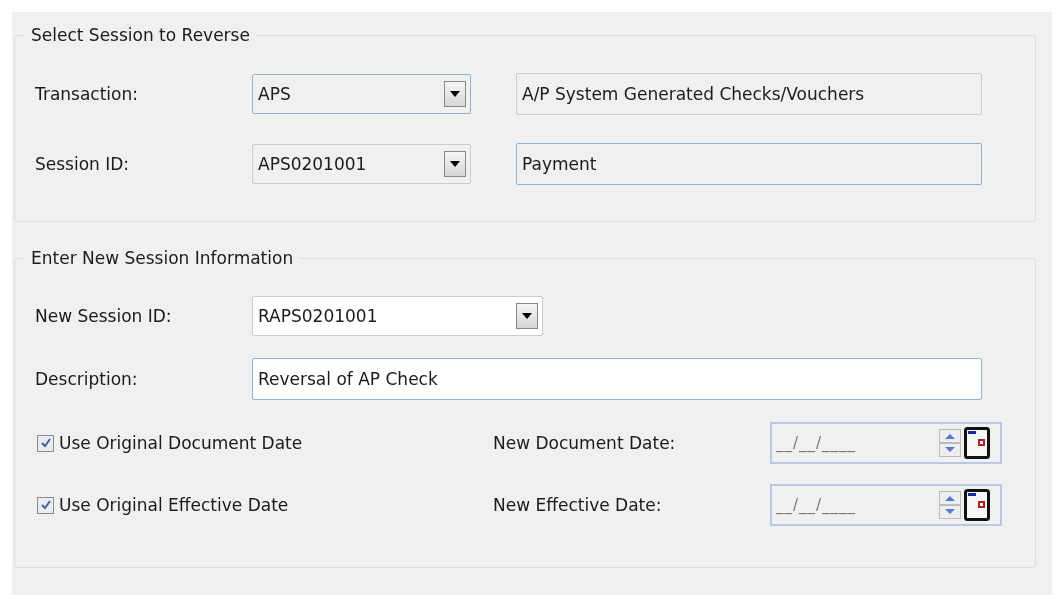 Image resolution: width=1062 pixels, height=595 pixels. What do you see at coordinates (397, 316) in the screenshot?
I see `dropdown: RAPS0201001` at bounding box center [397, 316].